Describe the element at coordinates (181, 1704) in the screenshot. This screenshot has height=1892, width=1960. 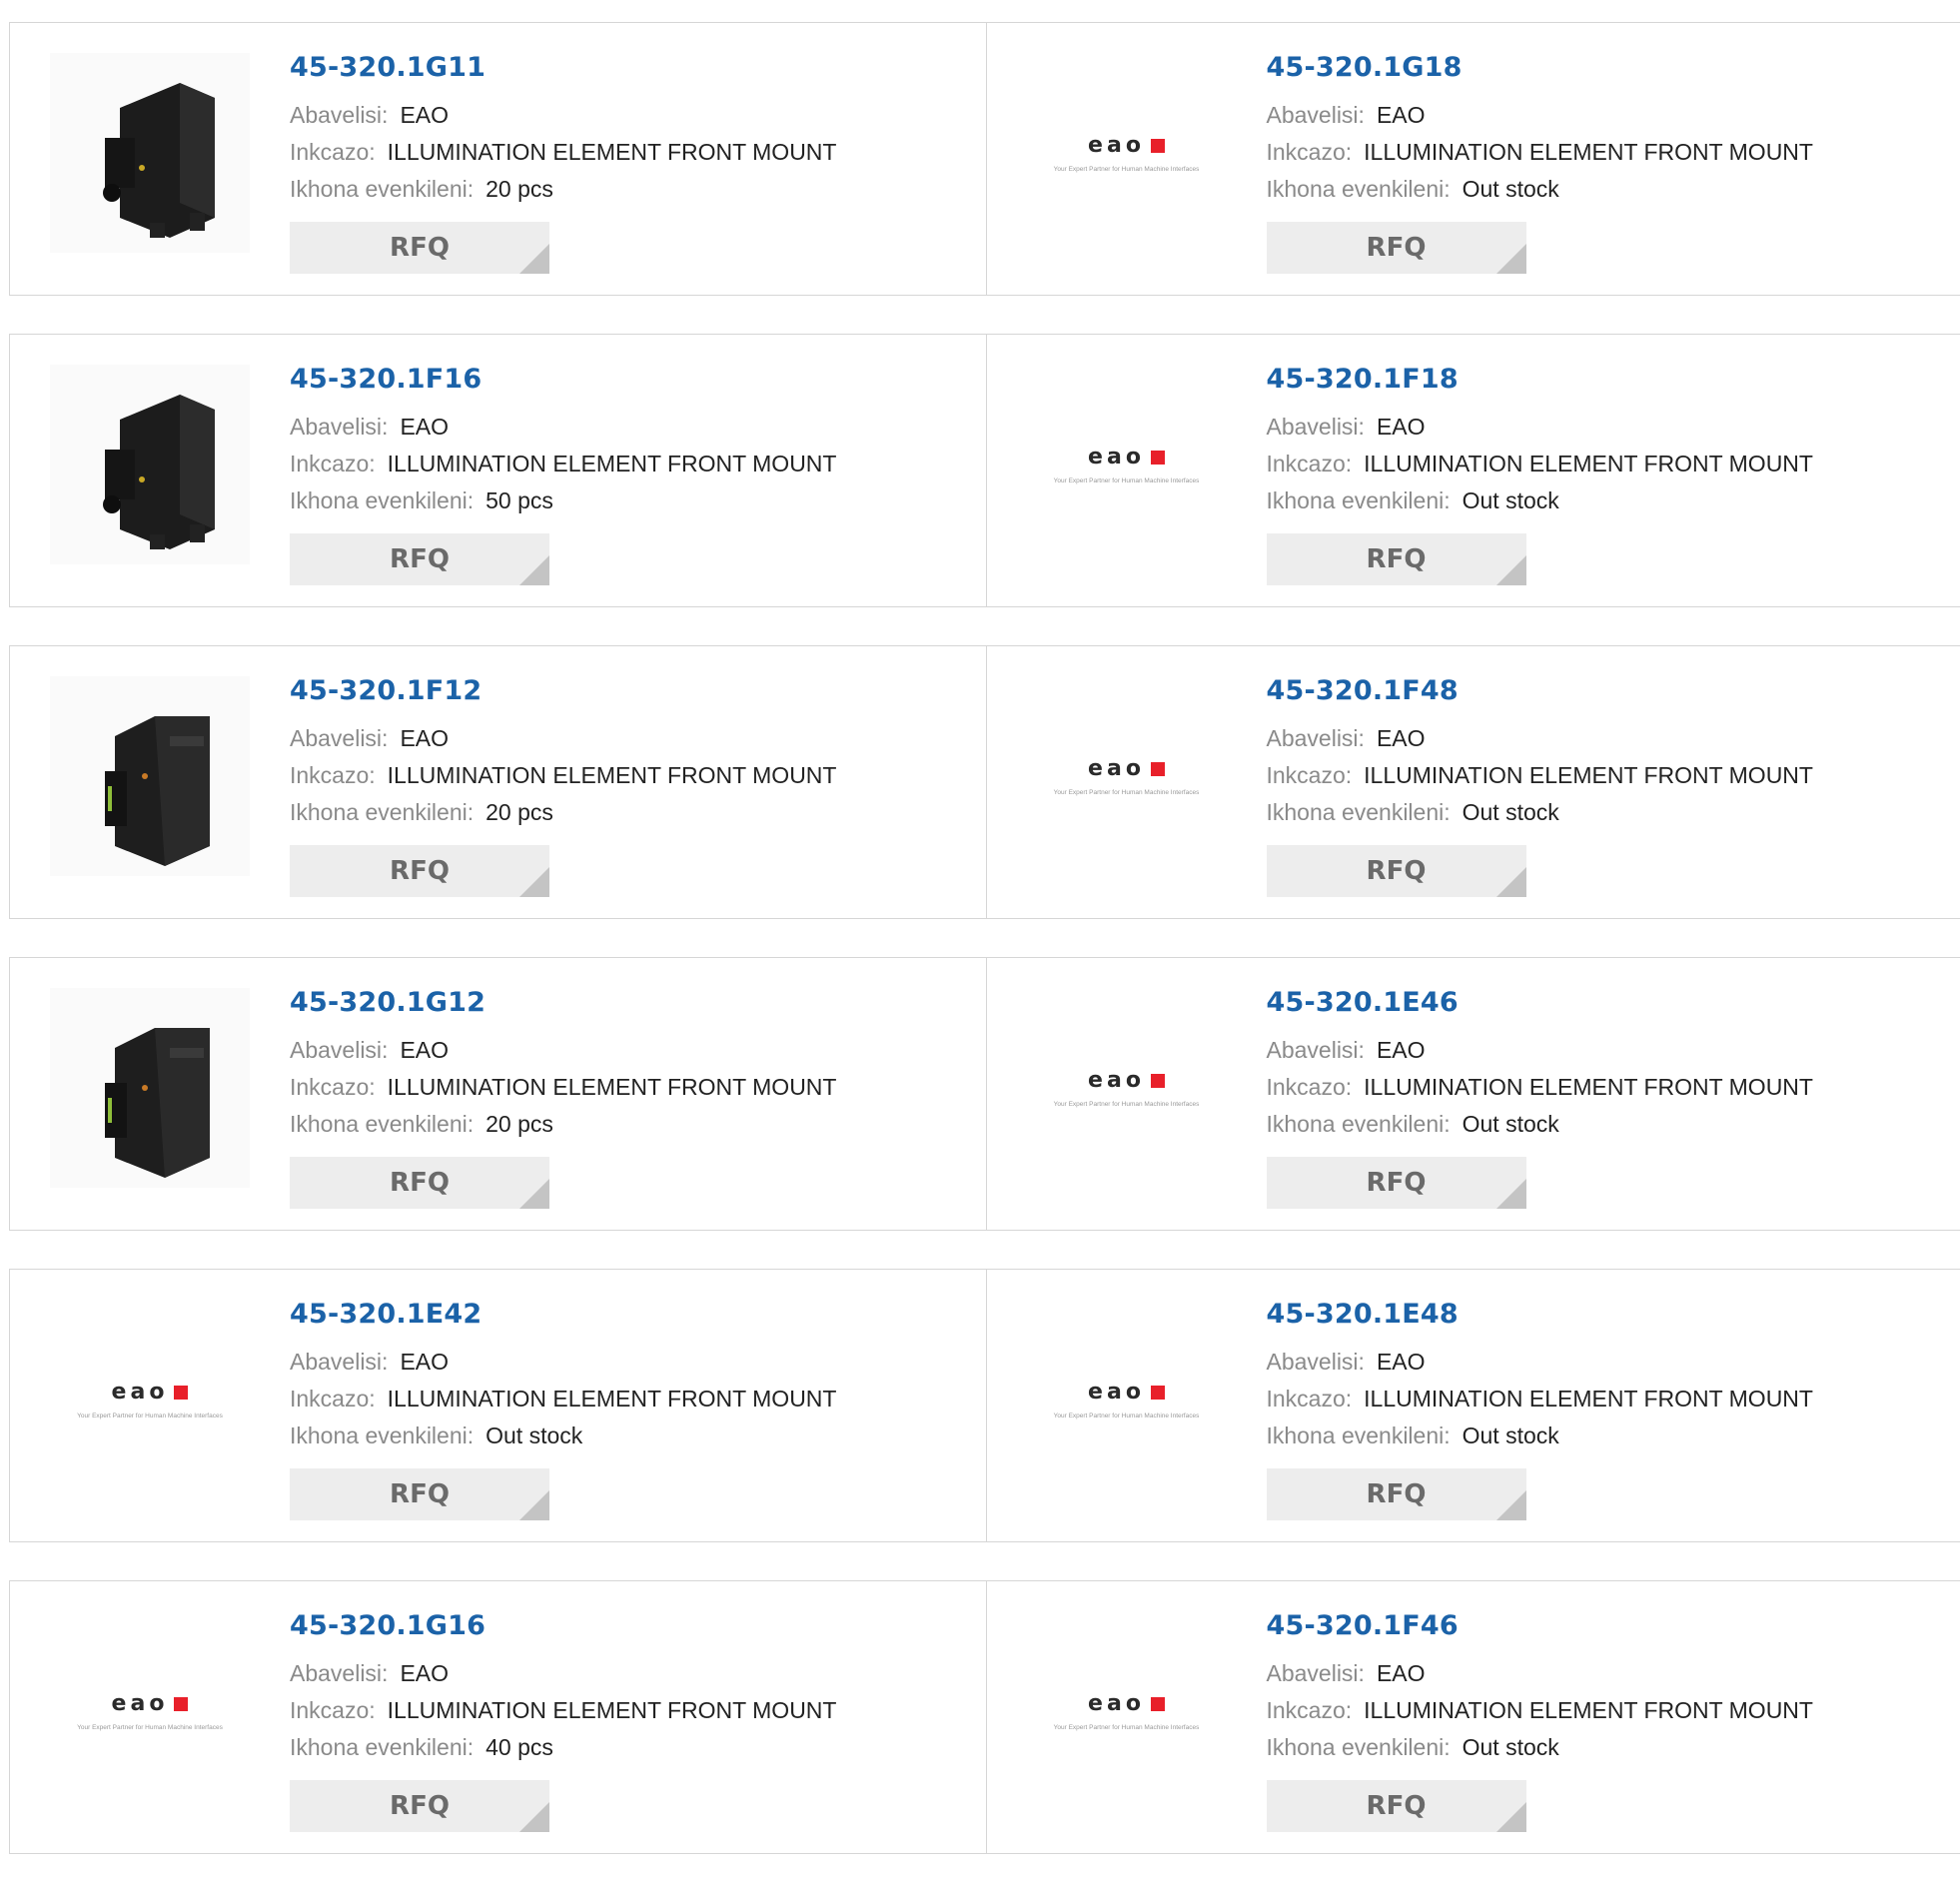
I see `eao-red-square-icon` at that location.